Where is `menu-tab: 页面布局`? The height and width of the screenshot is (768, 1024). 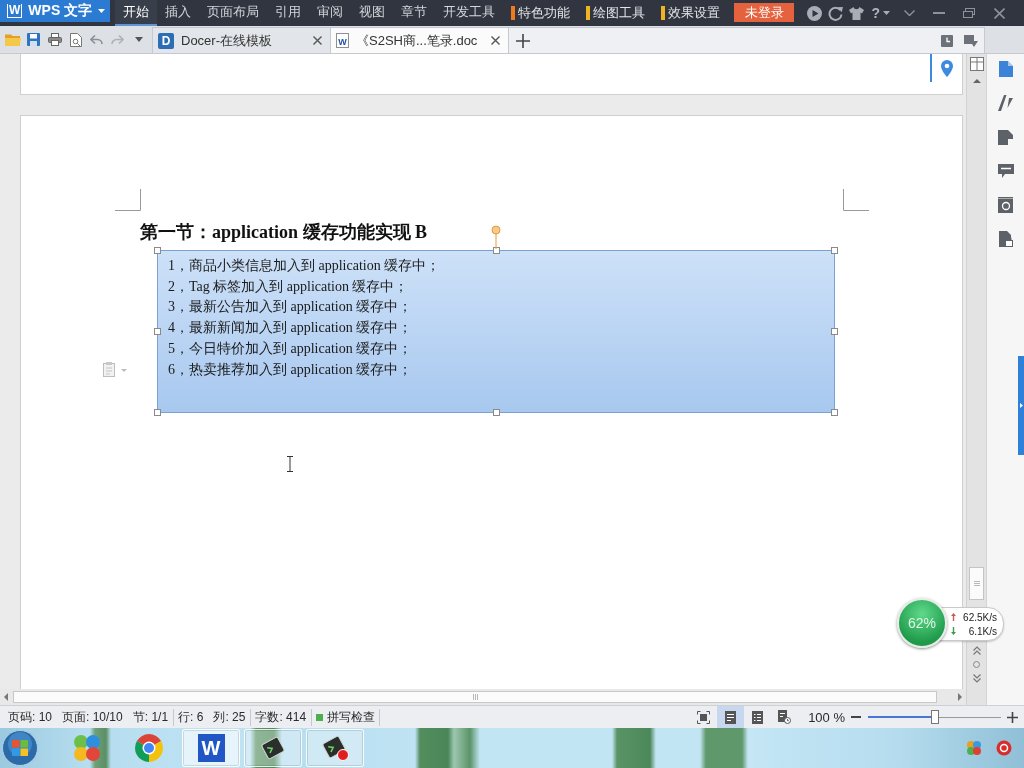
menu-tab: 页面布局 is located at coordinates (233, 13).